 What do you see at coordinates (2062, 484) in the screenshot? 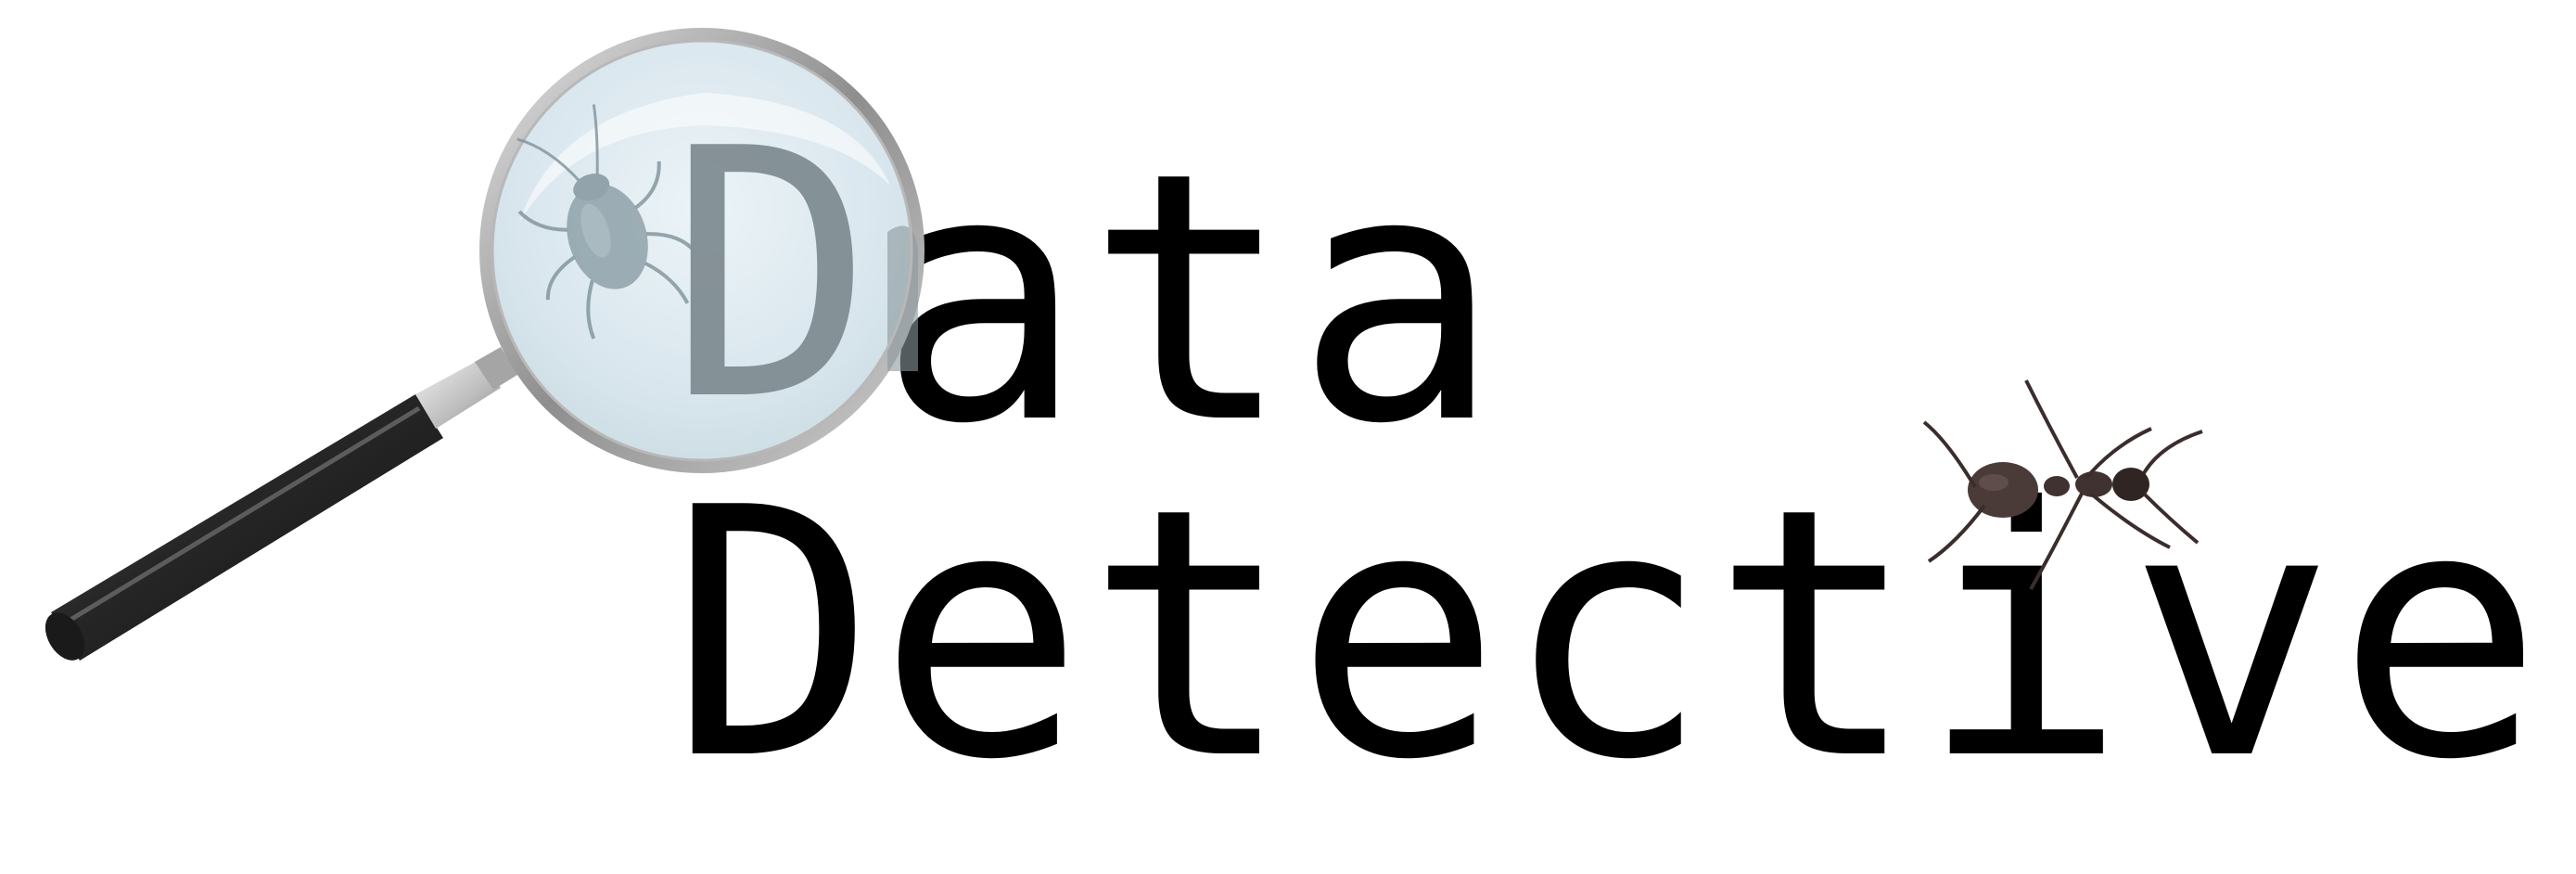
I see `ant-icon` at bounding box center [2062, 484].